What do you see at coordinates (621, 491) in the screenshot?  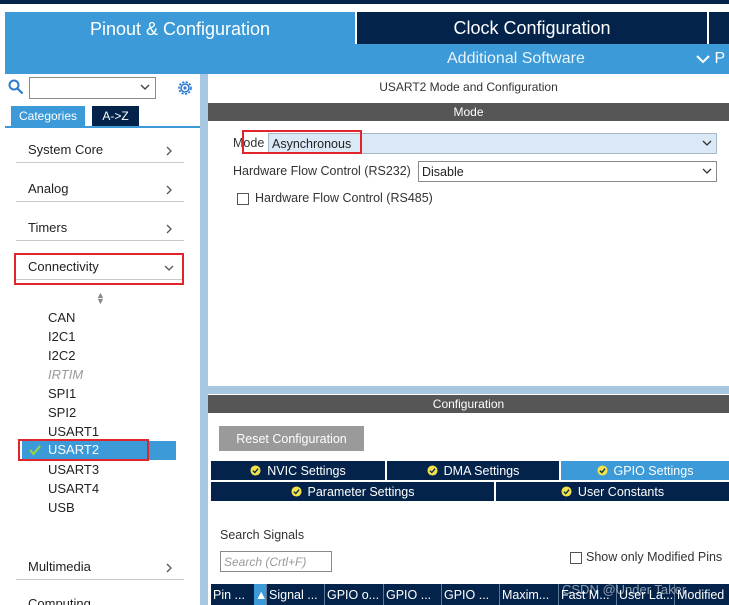 I see `tab-label: User Constants` at bounding box center [621, 491].